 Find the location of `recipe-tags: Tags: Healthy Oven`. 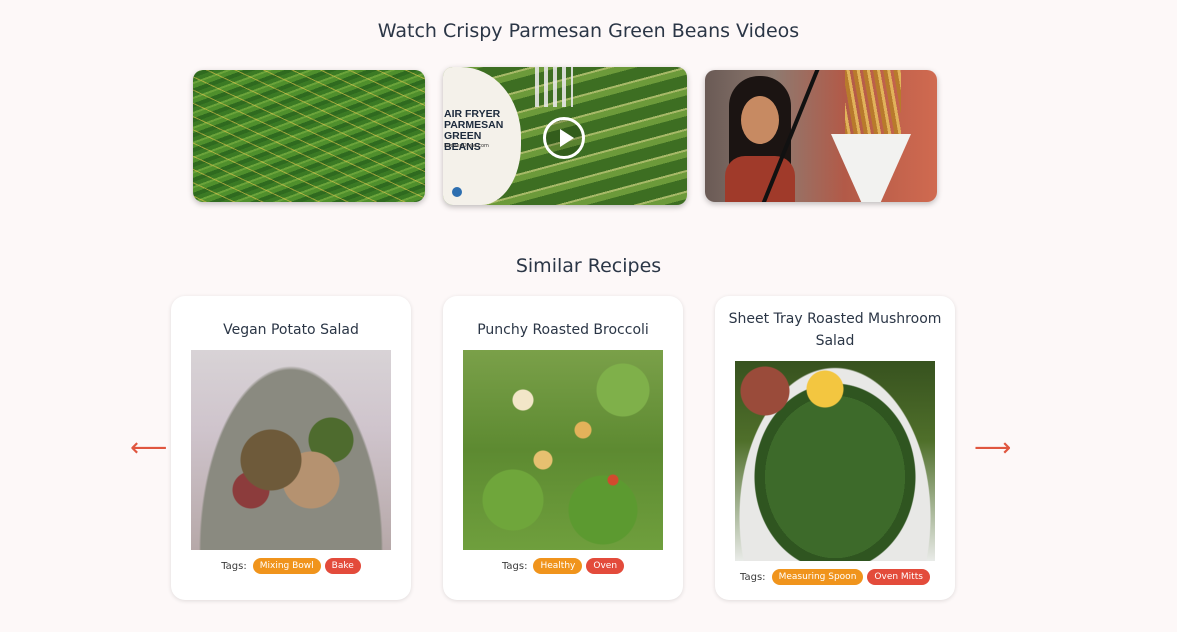

recipe-tags: Tags: Healthy Oven is located at coordinates (563, 566).